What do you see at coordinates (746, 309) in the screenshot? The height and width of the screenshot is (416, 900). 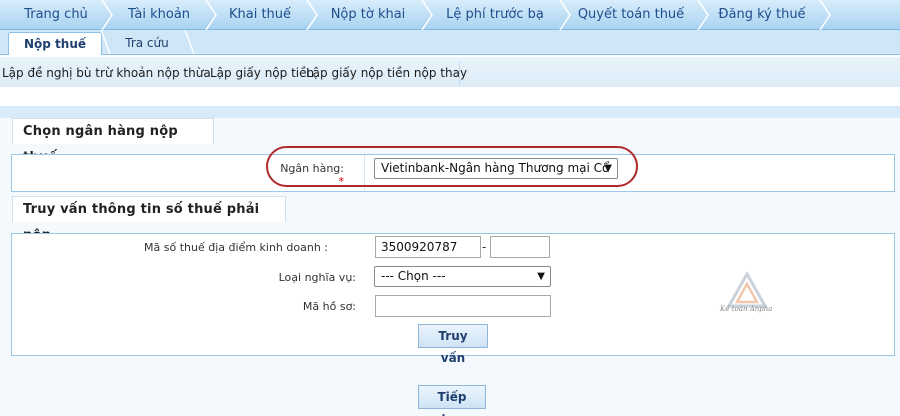 I see `watermark-text: Kế toán Anpha` at bounding box center [746, 309].